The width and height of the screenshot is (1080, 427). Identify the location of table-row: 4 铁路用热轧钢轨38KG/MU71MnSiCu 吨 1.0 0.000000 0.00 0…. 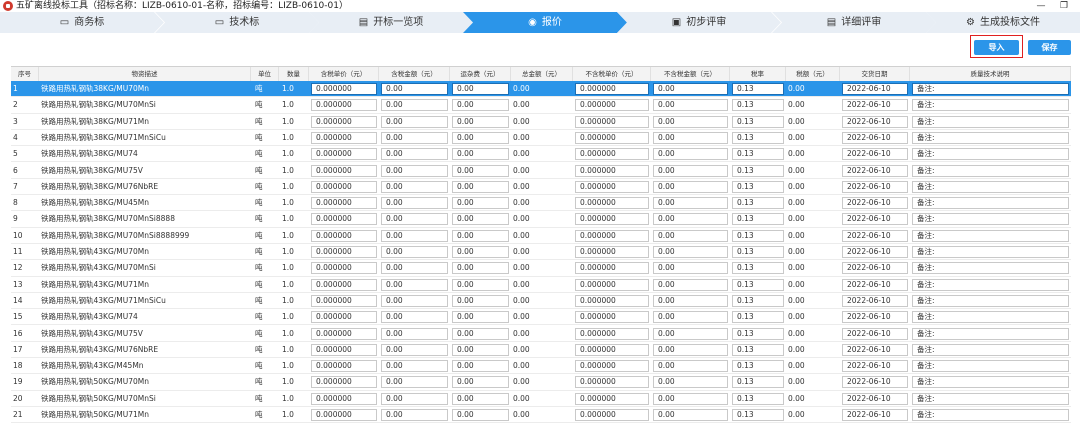
(541, 138).